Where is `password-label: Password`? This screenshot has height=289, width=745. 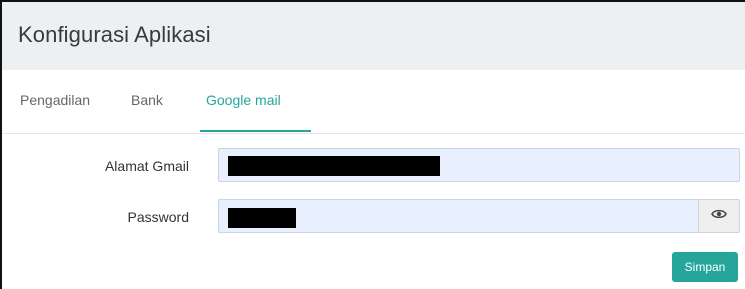
password-label: Password is located at coordinates (158, 217).